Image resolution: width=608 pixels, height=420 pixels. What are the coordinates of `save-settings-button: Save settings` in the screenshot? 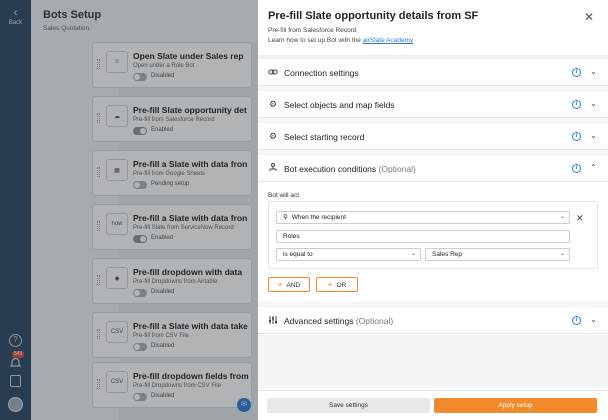 It's located at (348, 405).